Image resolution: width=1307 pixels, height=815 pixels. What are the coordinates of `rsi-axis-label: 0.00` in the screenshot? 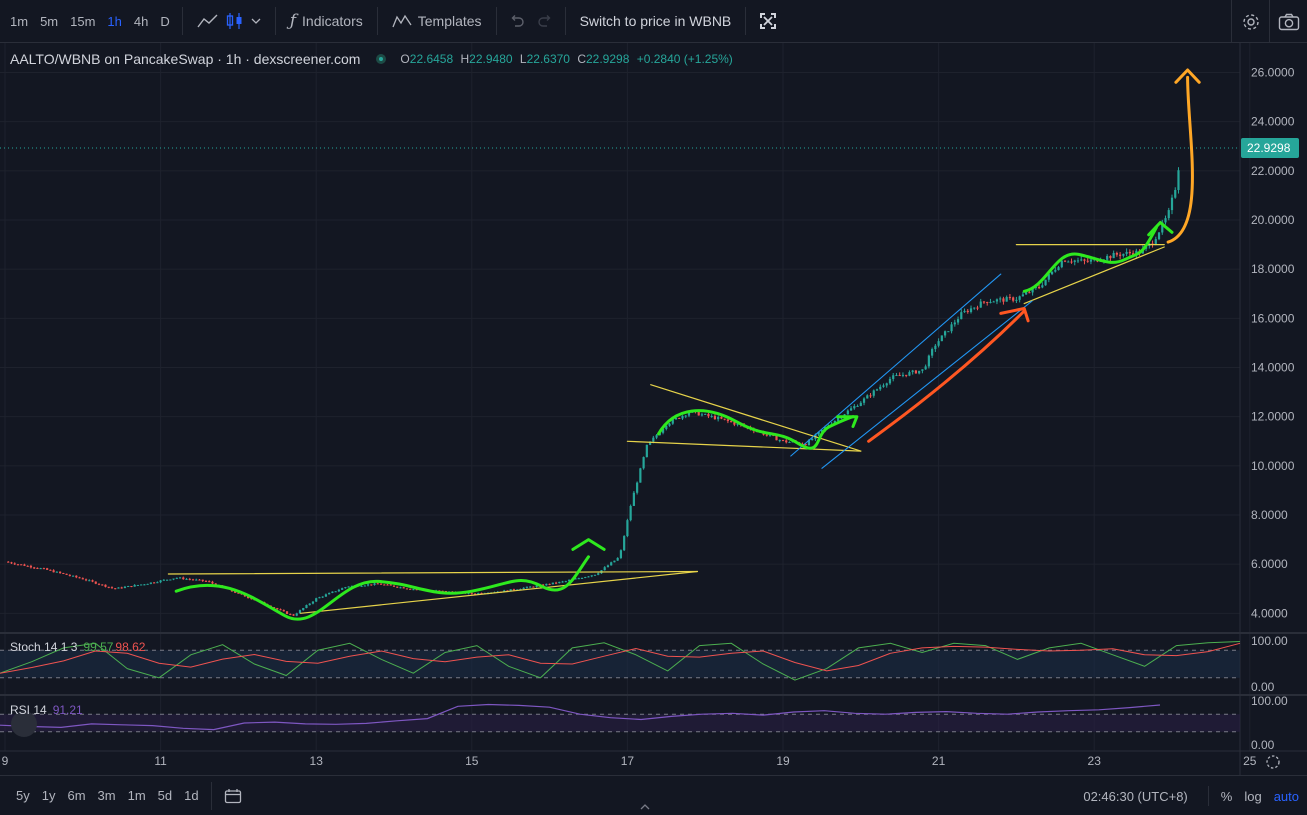 It's located at (1263, 745).